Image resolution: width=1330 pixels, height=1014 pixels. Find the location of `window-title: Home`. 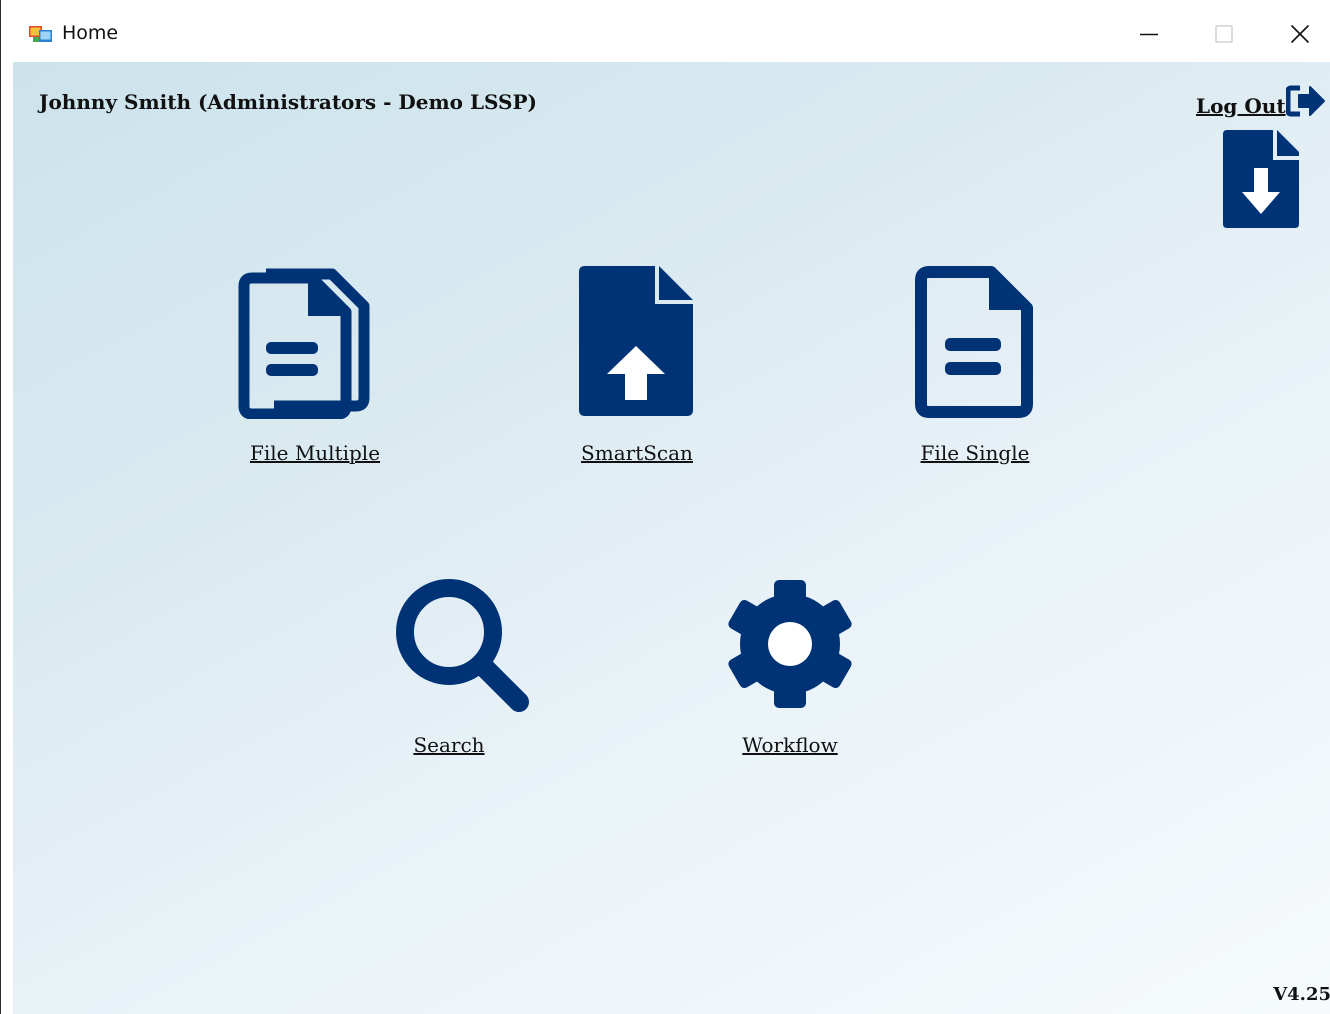

window-title: Home is located at coordinates (90, 33).